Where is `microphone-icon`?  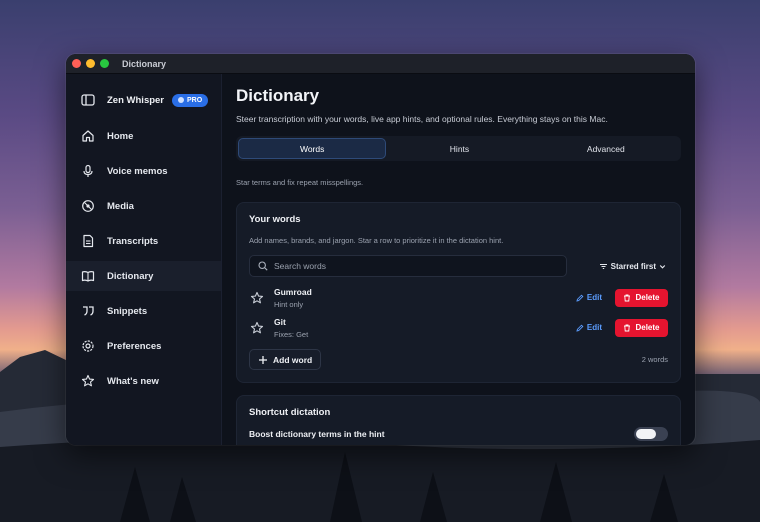 microphone-icon is located at coordinates (88, 171).